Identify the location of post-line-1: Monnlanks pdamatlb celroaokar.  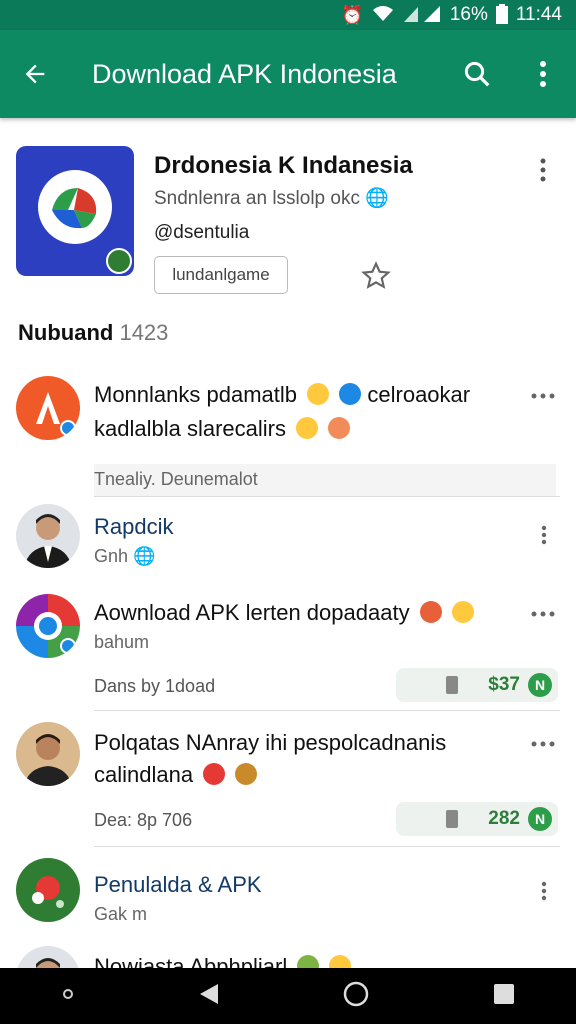
(282, 395).